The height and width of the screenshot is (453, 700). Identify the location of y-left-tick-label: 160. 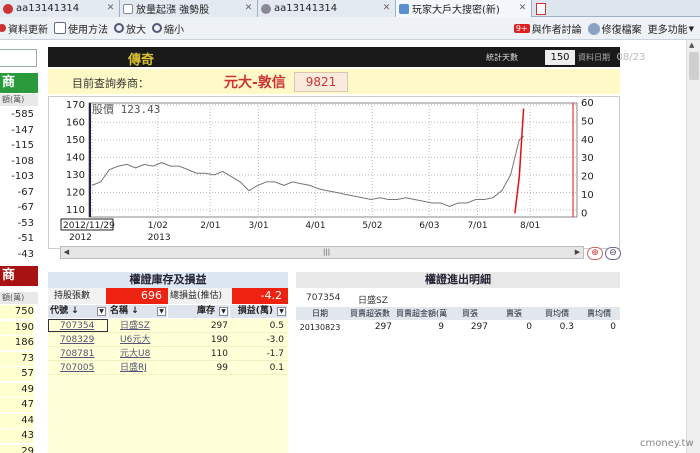
(75, 122).